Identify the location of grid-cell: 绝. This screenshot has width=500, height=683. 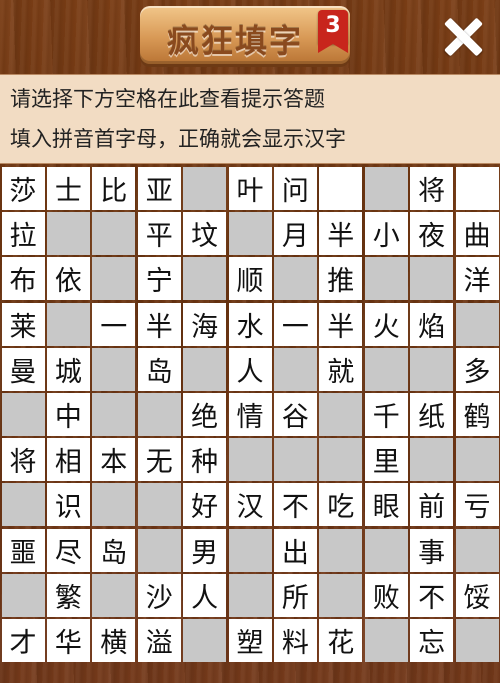
(205, 414).